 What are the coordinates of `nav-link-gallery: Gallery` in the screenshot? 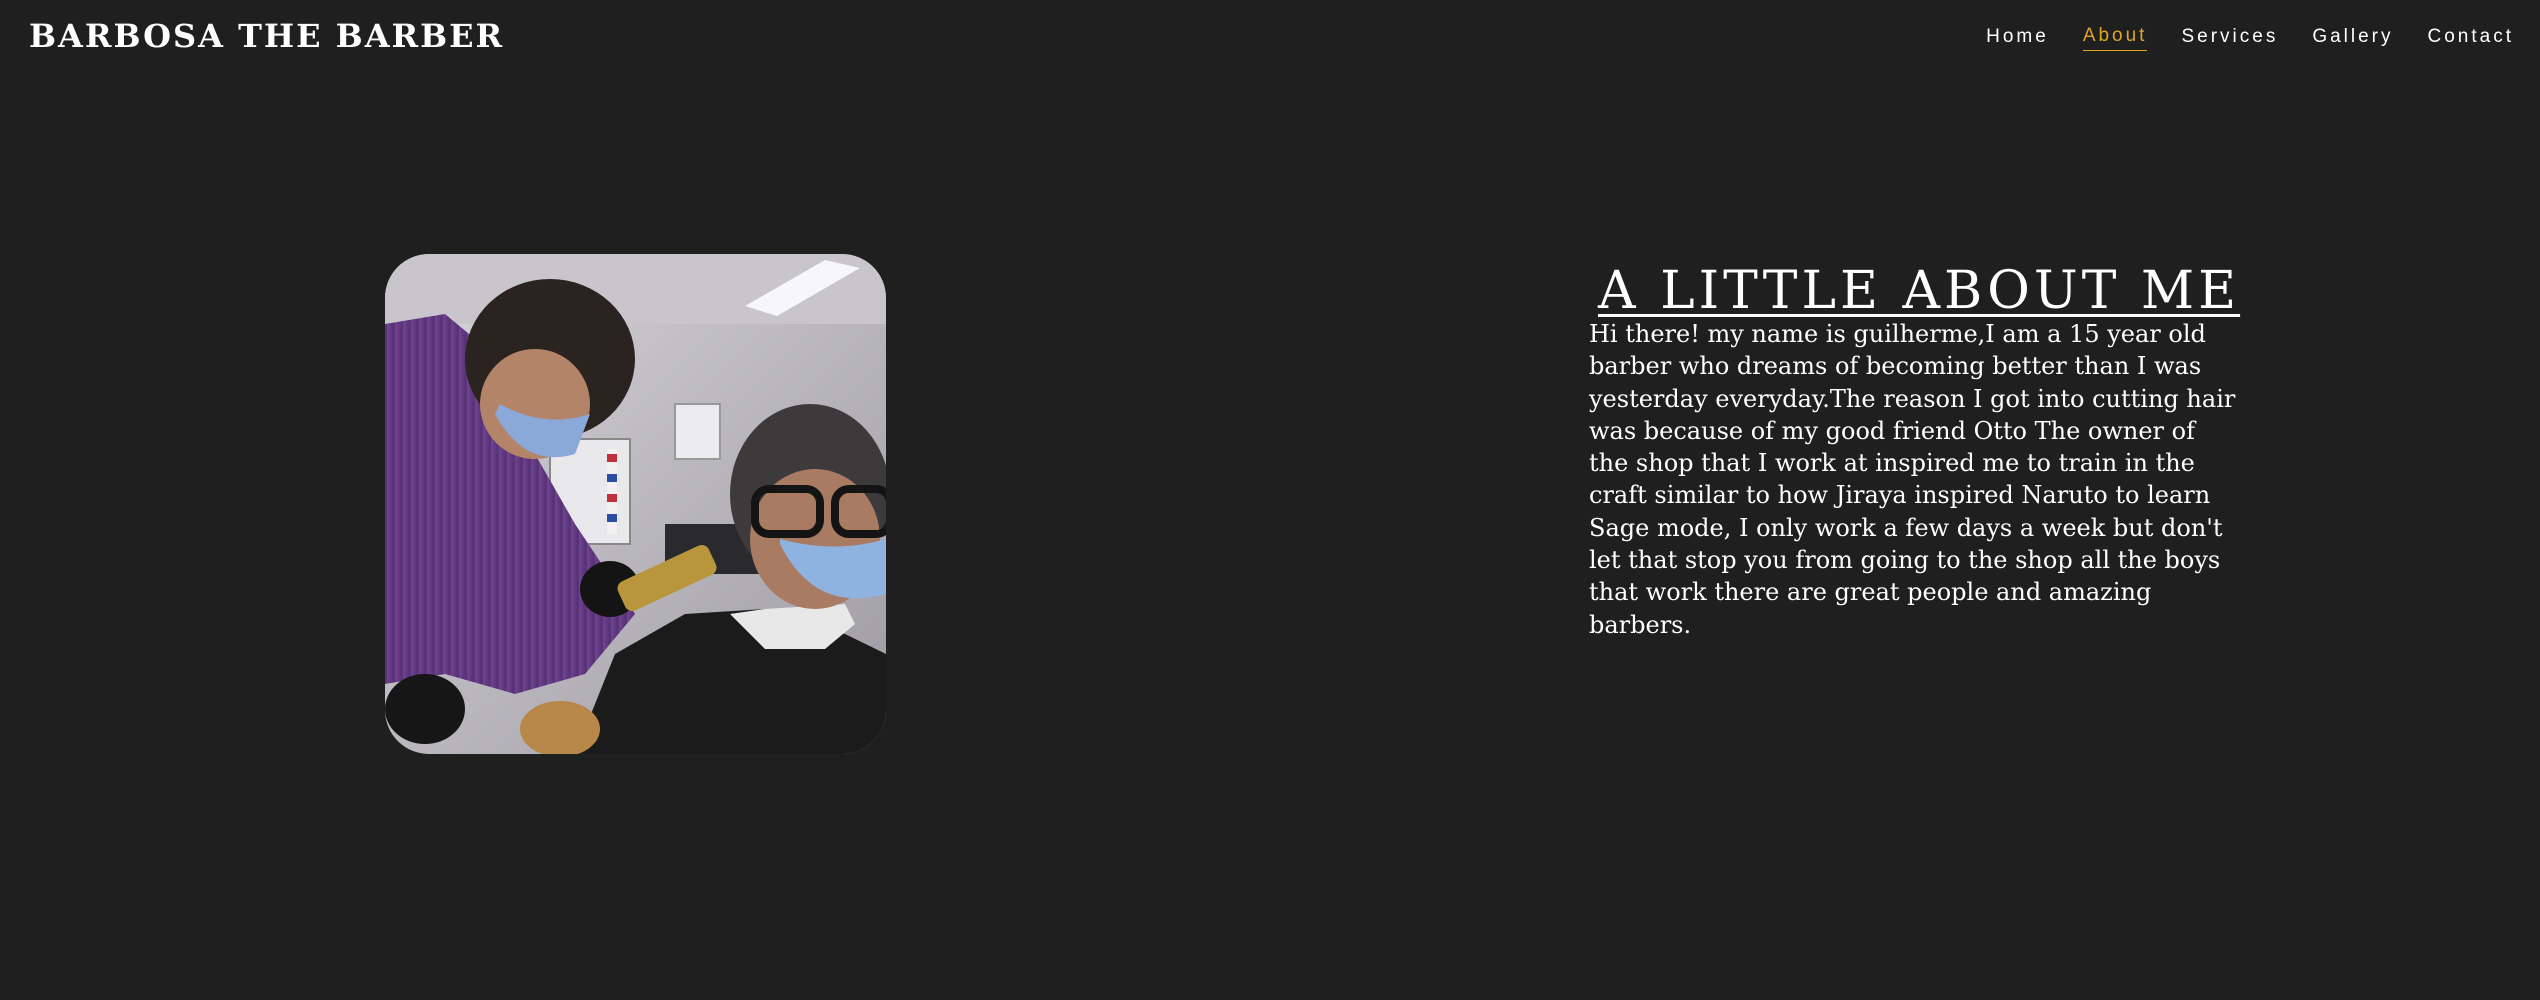 It's located at (2352, 37).